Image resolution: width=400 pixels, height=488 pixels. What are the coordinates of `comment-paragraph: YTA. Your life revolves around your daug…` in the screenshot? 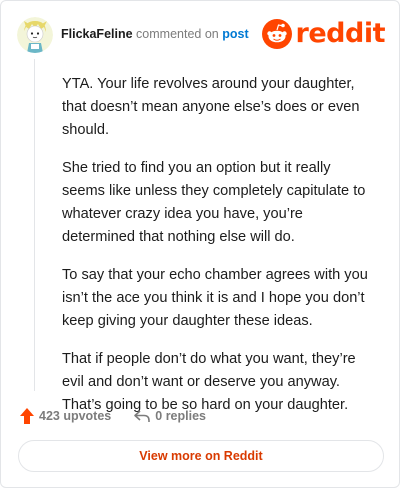 It's located at (211, 107).